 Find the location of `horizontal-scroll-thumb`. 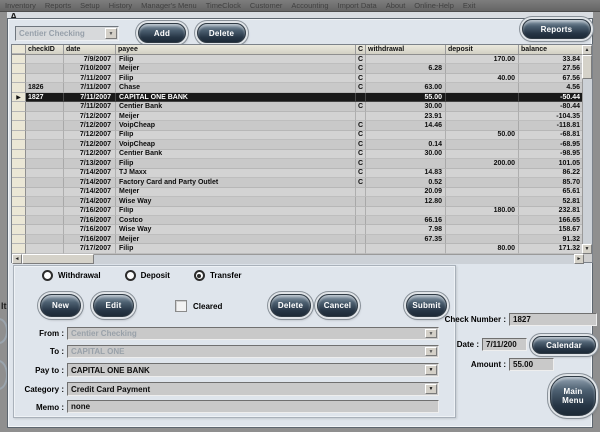

horizontal-scroll-thumb is located at coordinates (58, 259).